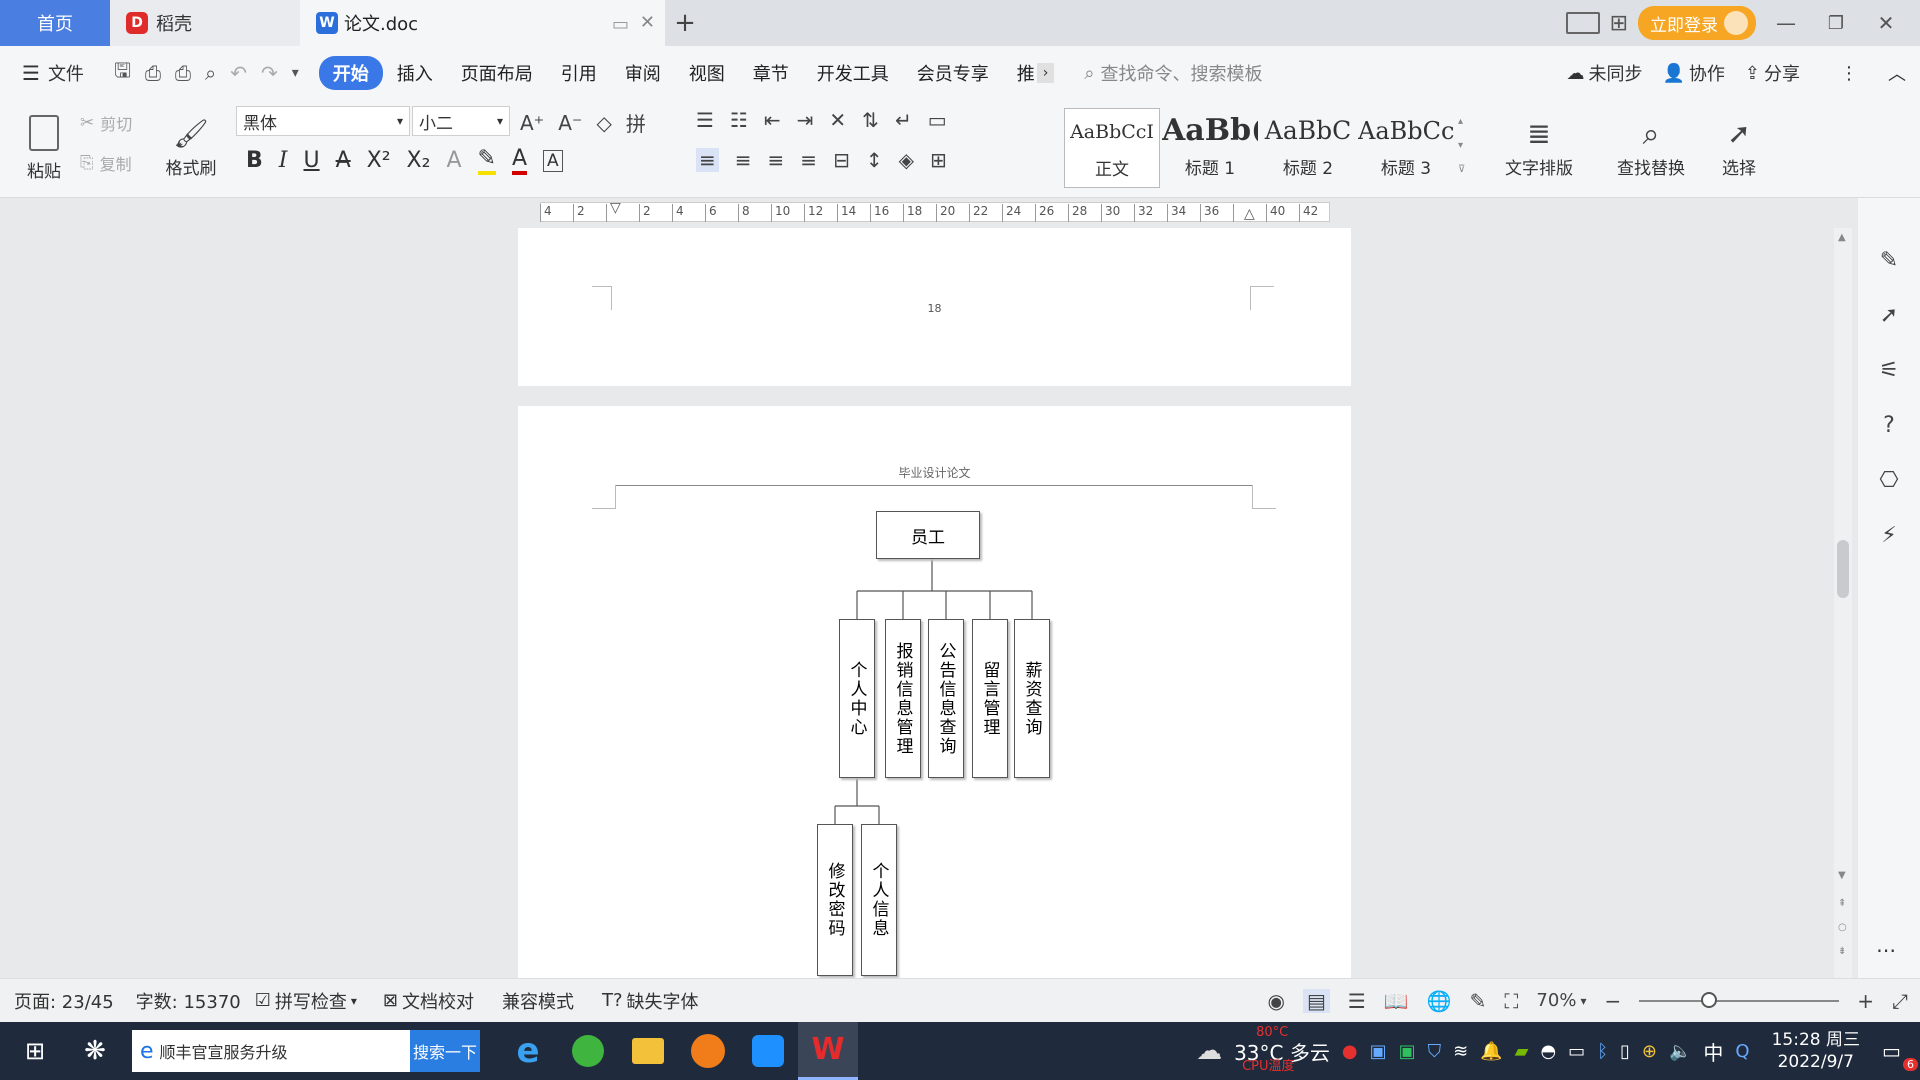 The image size is (1920, 1080). I want to click on tray-plus-icon: ⊕, so click(1649, 1051).